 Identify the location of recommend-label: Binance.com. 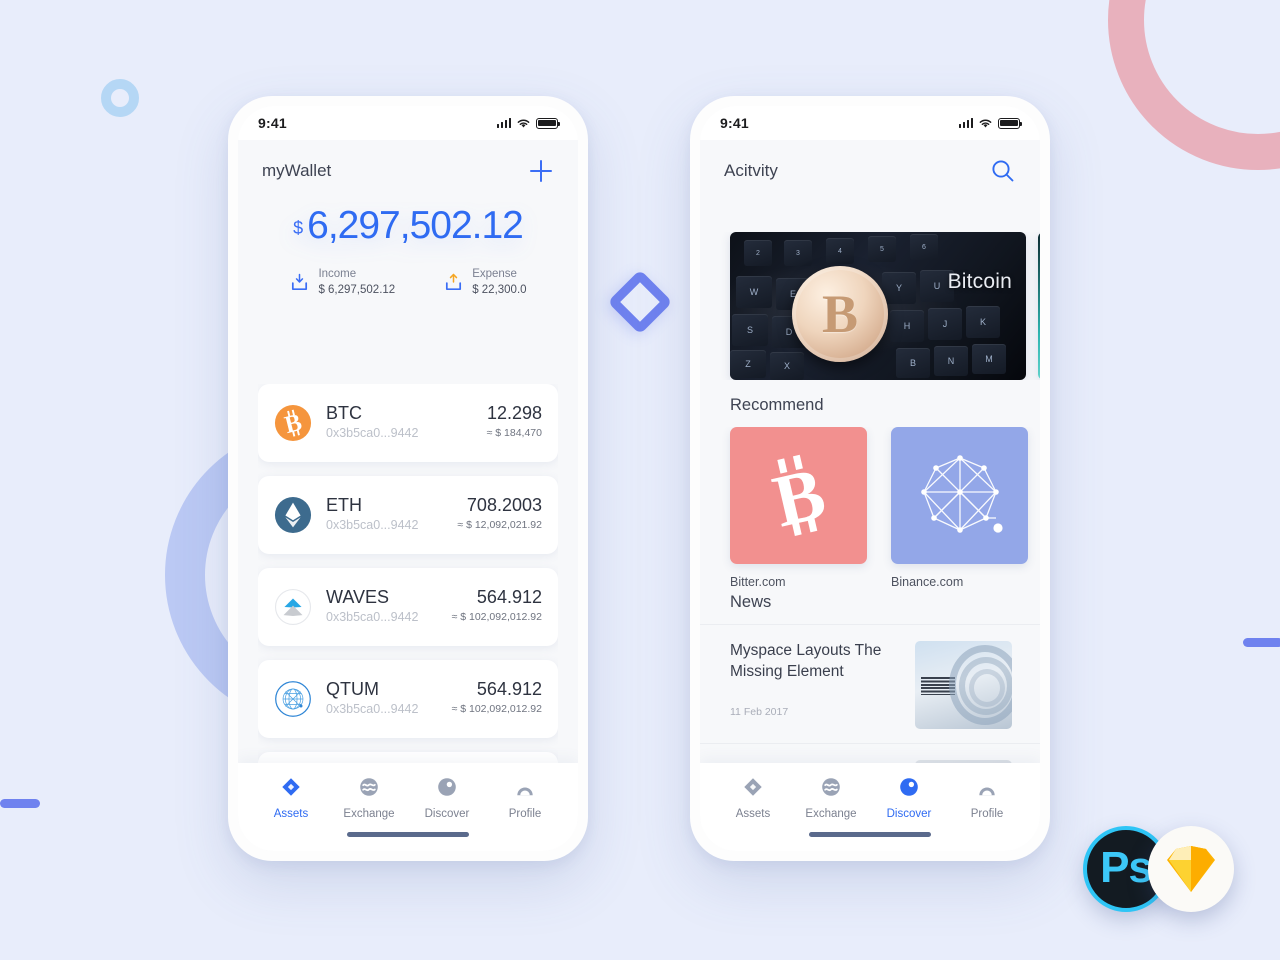
(927, 582).